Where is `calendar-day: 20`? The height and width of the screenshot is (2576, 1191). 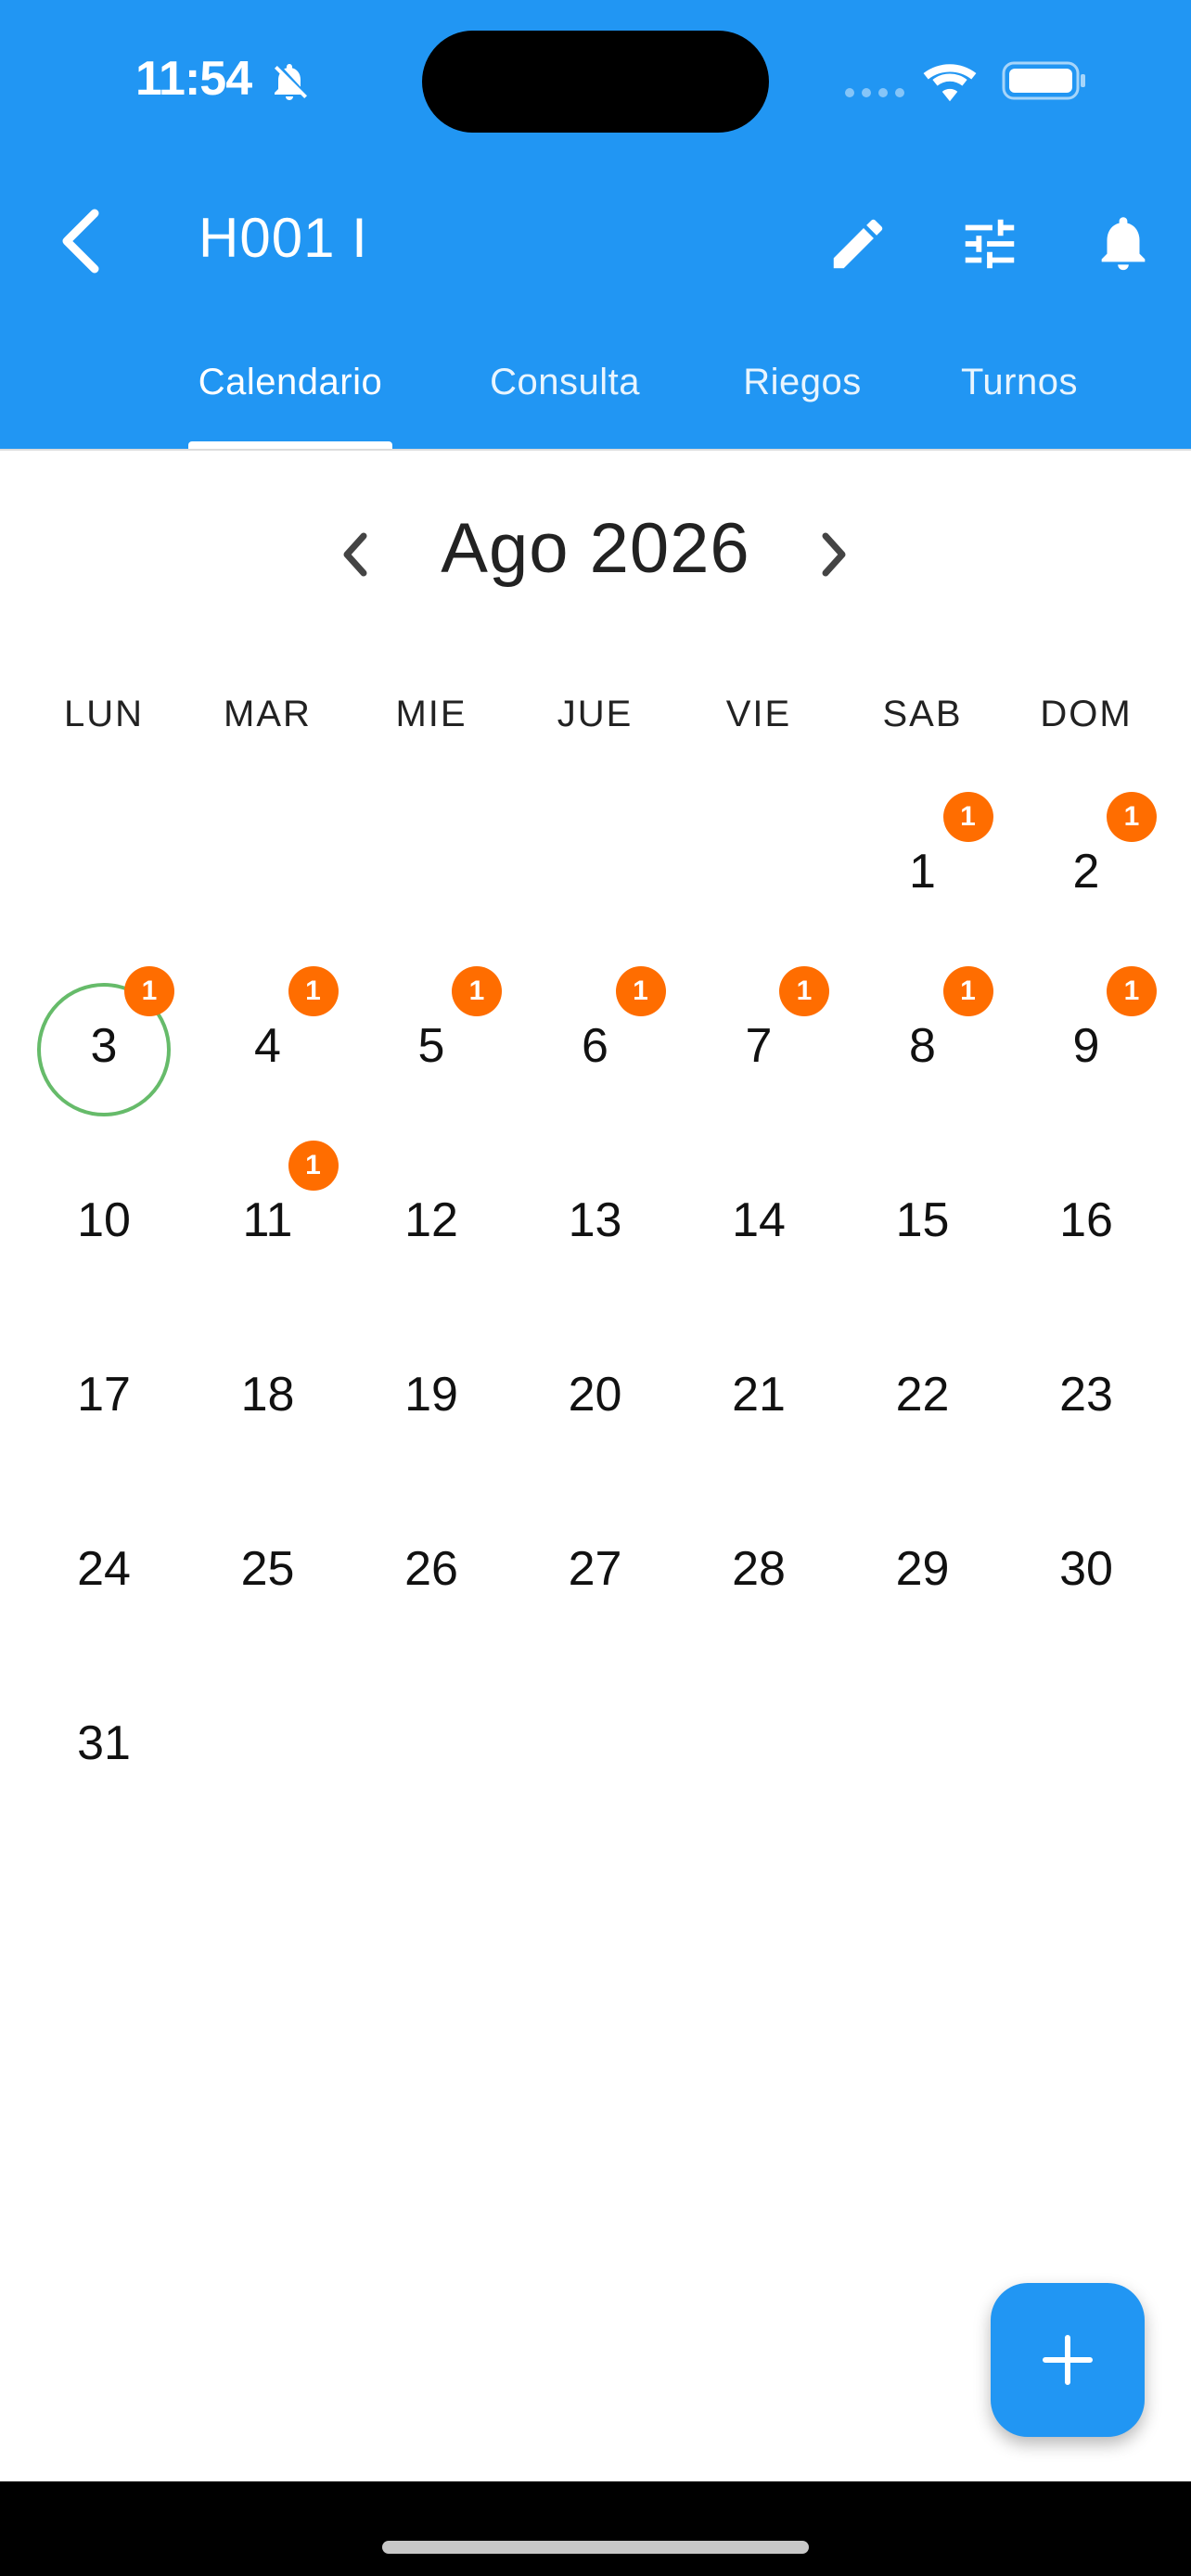
calendar-day: 20 is located at coordinates (595, 1394).